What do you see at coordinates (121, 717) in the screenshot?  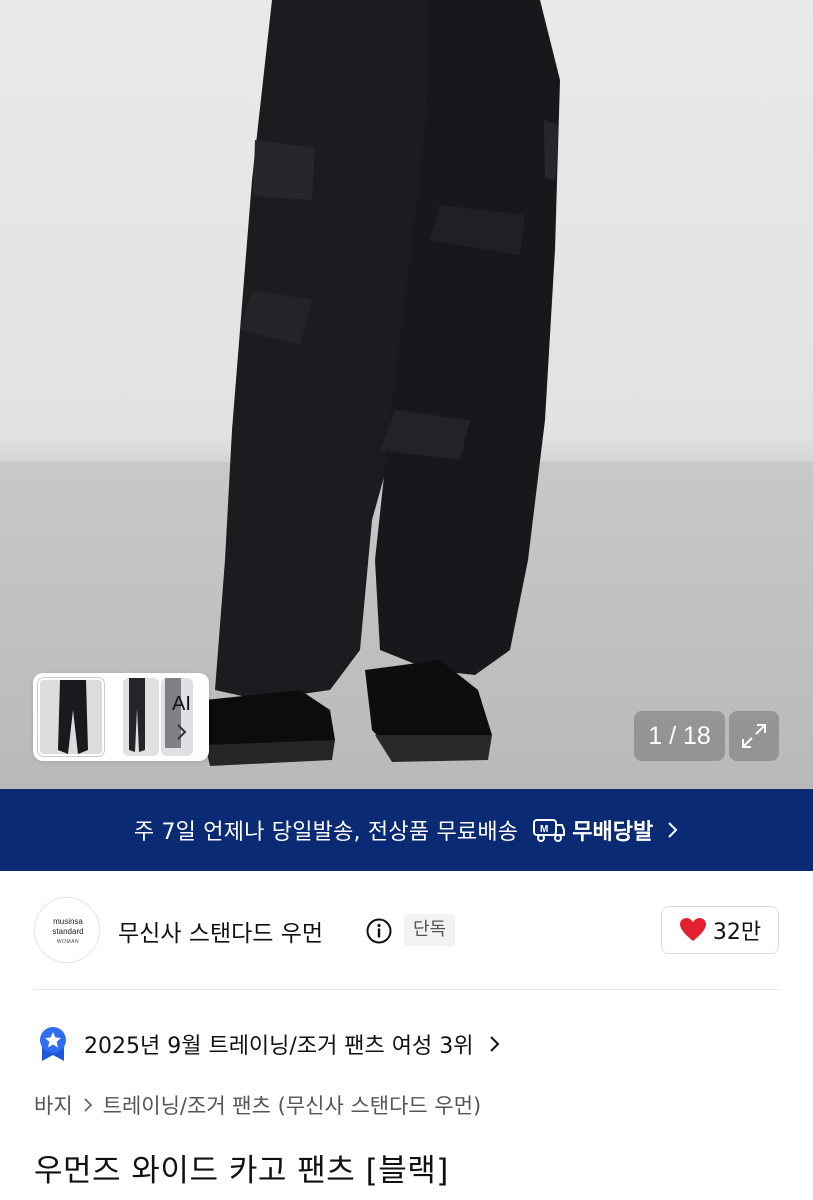 I see `thumbnail-strip: AI` at bounding box center [121, 717].